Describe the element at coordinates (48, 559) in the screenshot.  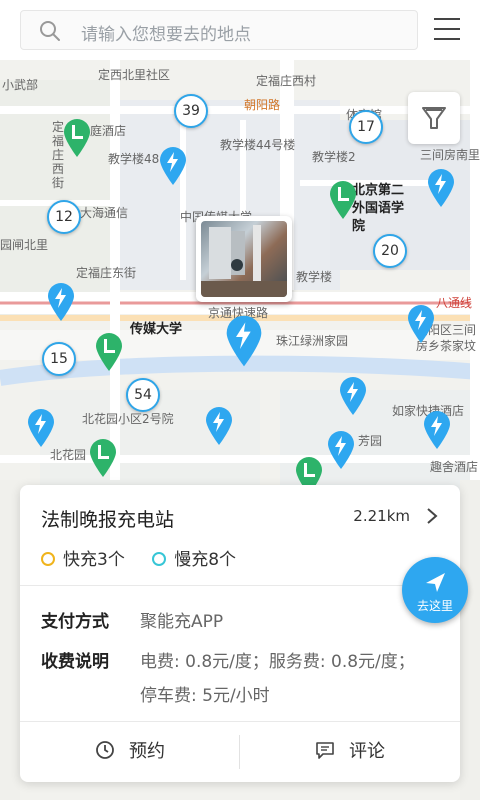
I see `fast-charge-icon` at that location.